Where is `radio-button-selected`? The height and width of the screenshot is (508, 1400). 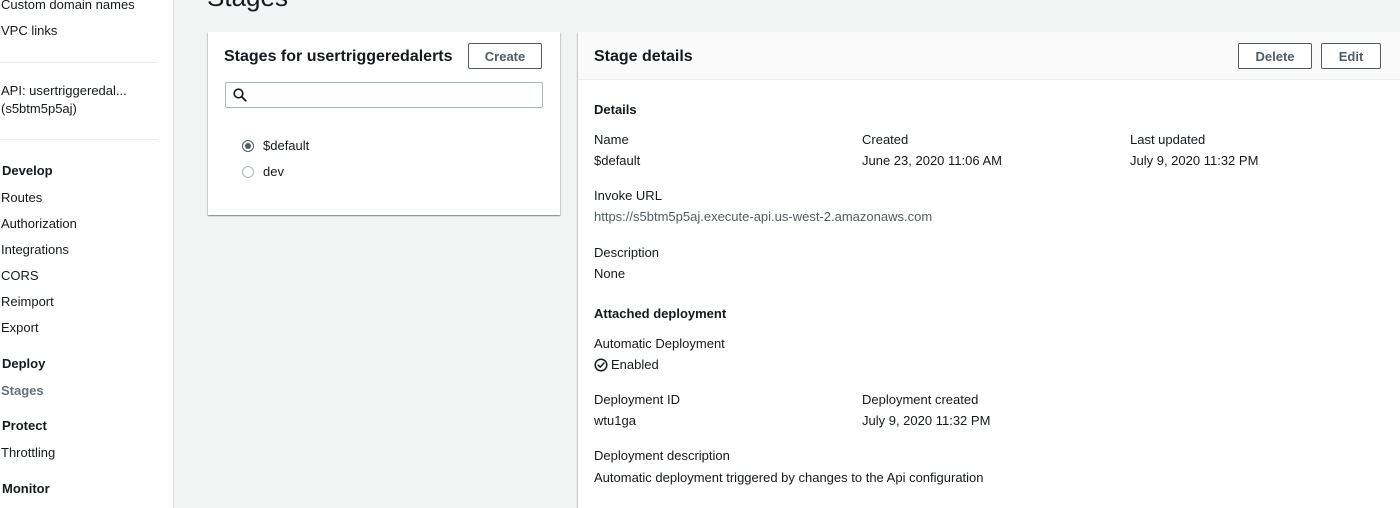
radio-button-selected is located at coordinates (248, 145).